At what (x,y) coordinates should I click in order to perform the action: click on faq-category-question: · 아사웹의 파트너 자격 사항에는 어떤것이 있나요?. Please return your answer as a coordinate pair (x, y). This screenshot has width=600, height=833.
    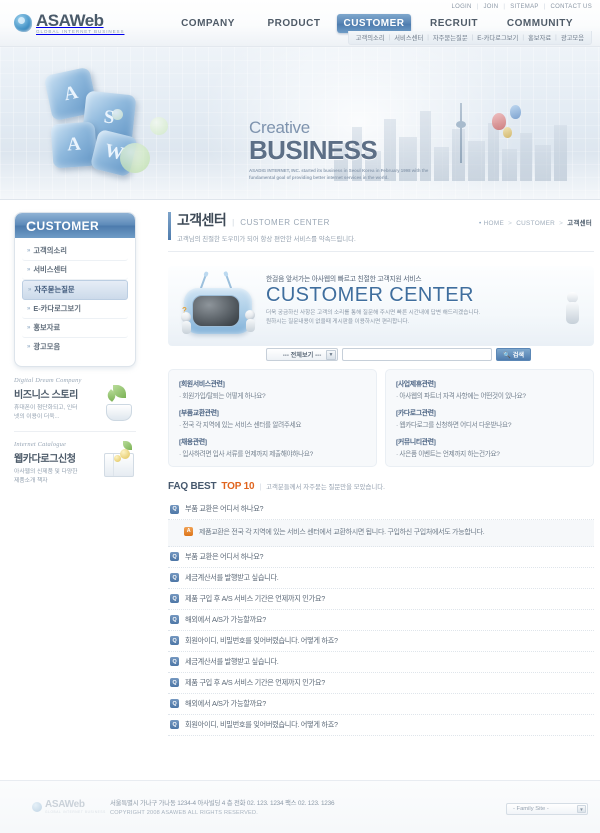
    Looking at the image, I should click on (489, 395).